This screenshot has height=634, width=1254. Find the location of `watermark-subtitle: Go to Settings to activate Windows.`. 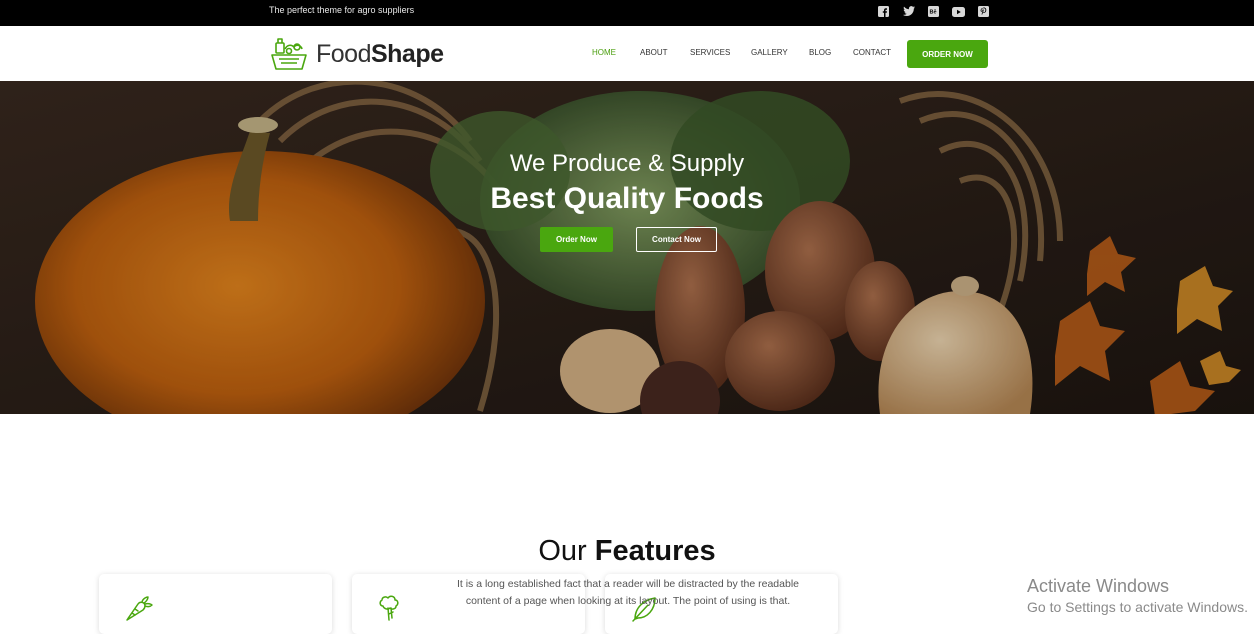

watermark-subtitle: Go to Settings to activate Windows. is located at coordinates (1137, 607).